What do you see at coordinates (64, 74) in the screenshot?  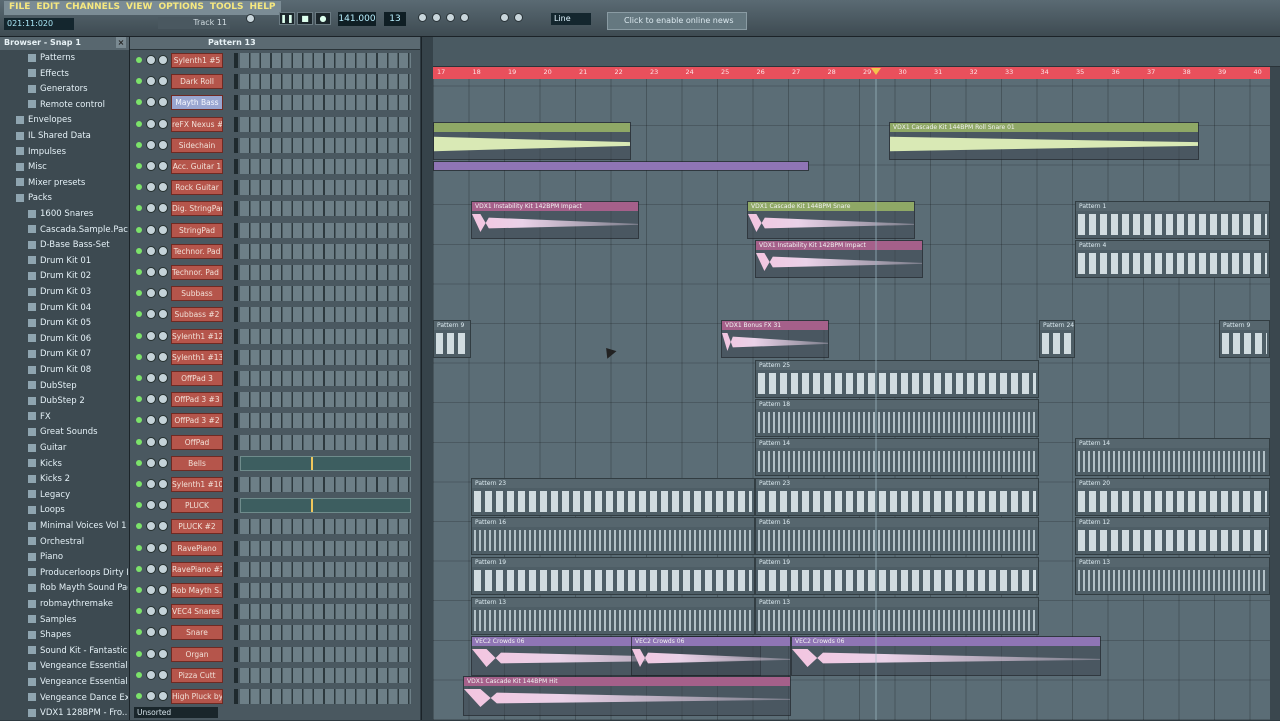 I see `browser-item: Effects` at bounding box center [64, 74].